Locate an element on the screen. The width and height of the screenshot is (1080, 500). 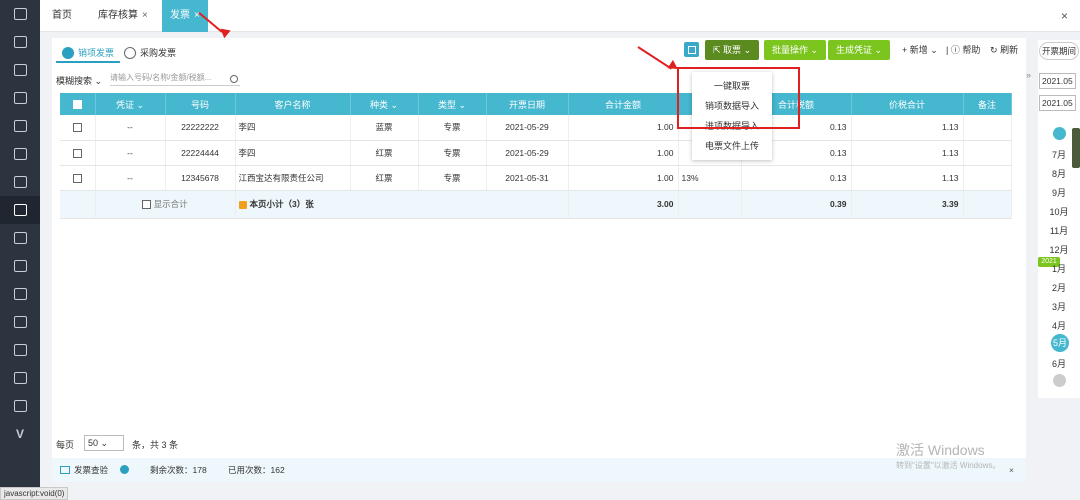
add-button: + 新增 ⌄ is located at coordinates (920, 50).